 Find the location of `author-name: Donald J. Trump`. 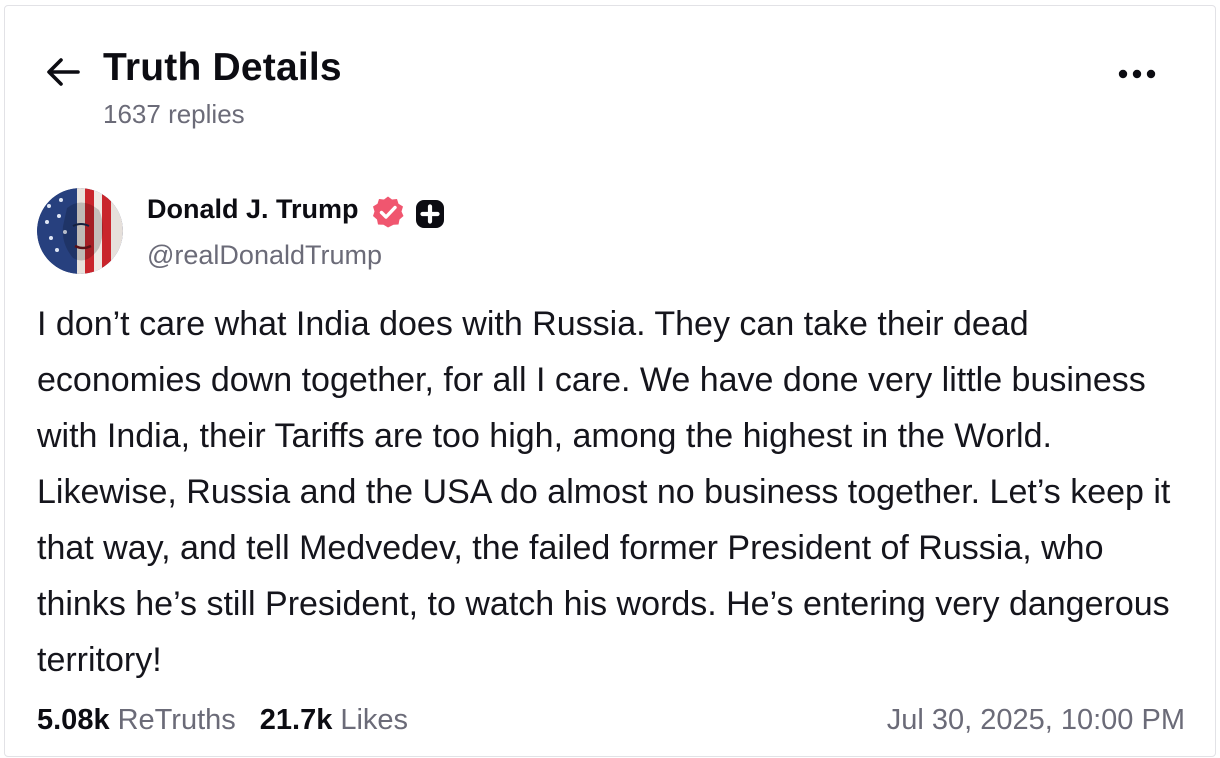

author-name: Donald J. Trump is located at coordinates (253, 209).